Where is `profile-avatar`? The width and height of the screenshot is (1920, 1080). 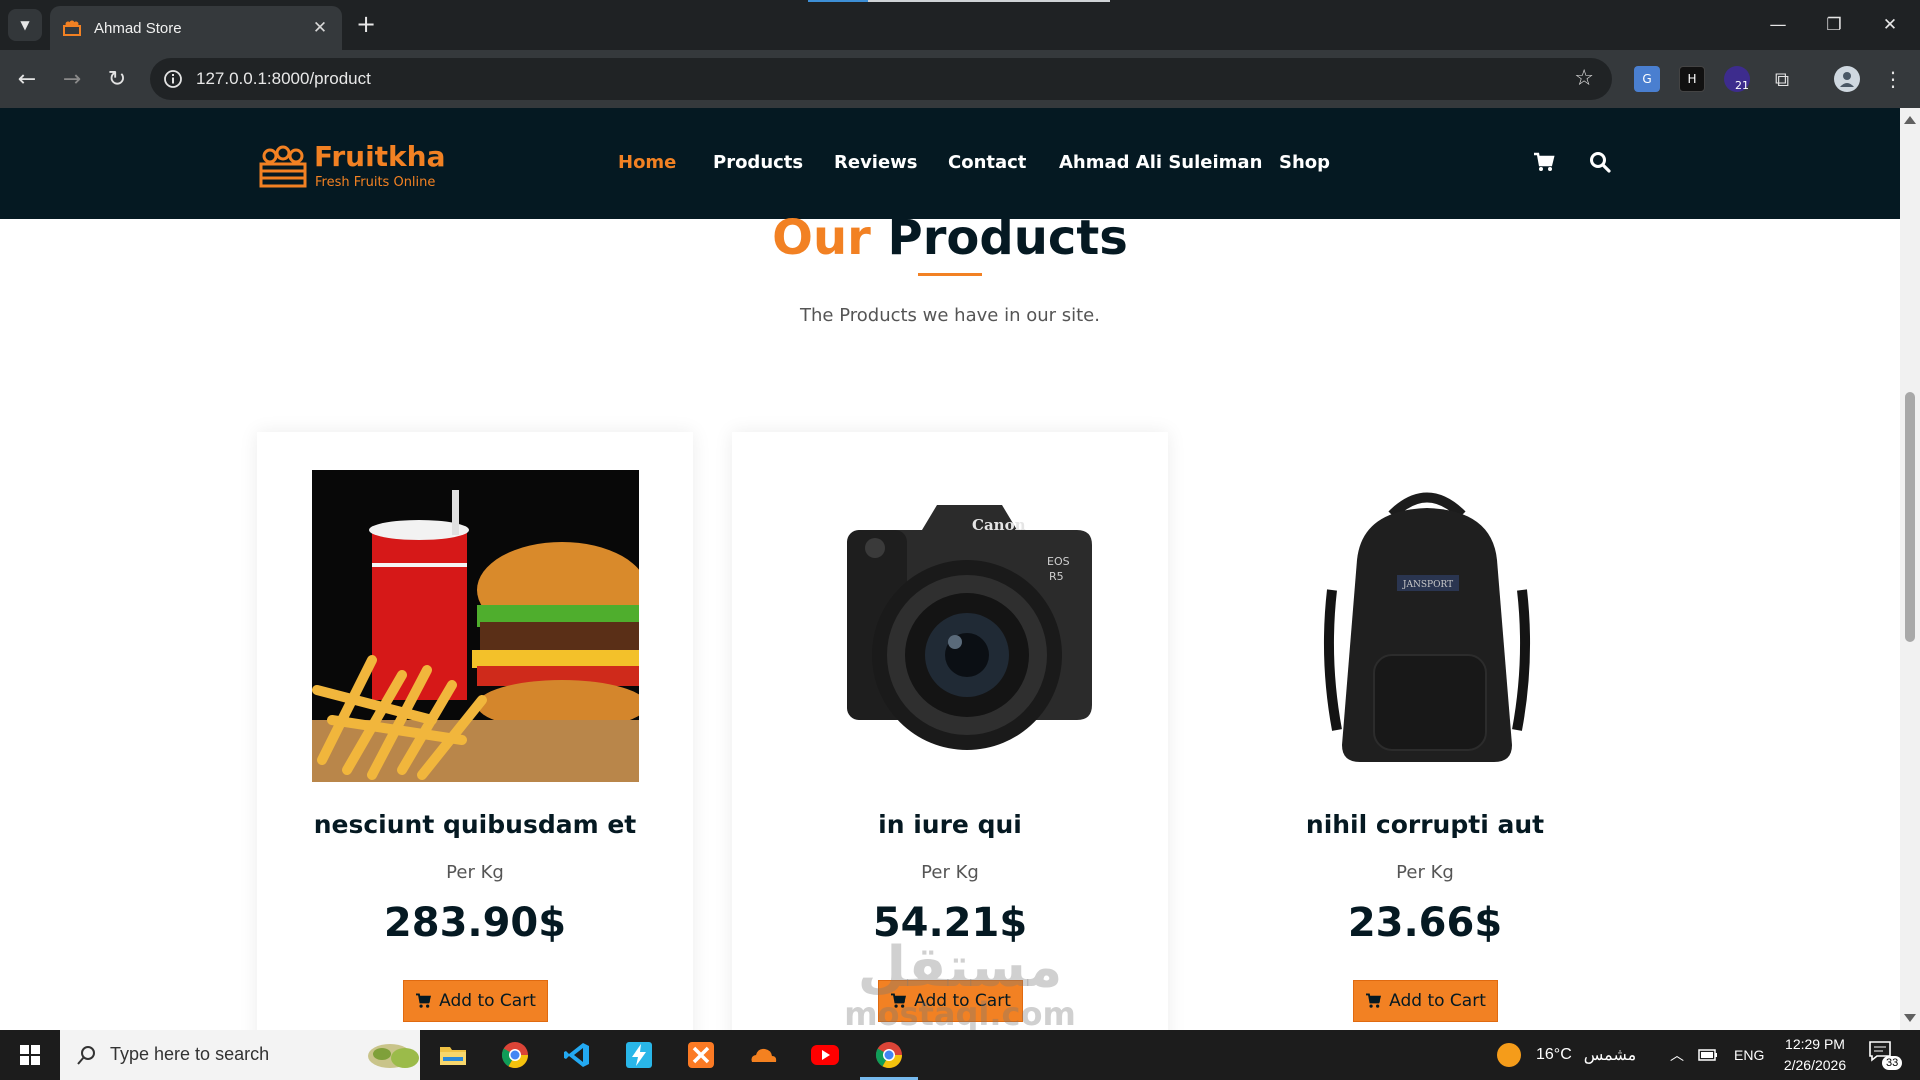 profile-avatar is located at coordinates (1847, 79).